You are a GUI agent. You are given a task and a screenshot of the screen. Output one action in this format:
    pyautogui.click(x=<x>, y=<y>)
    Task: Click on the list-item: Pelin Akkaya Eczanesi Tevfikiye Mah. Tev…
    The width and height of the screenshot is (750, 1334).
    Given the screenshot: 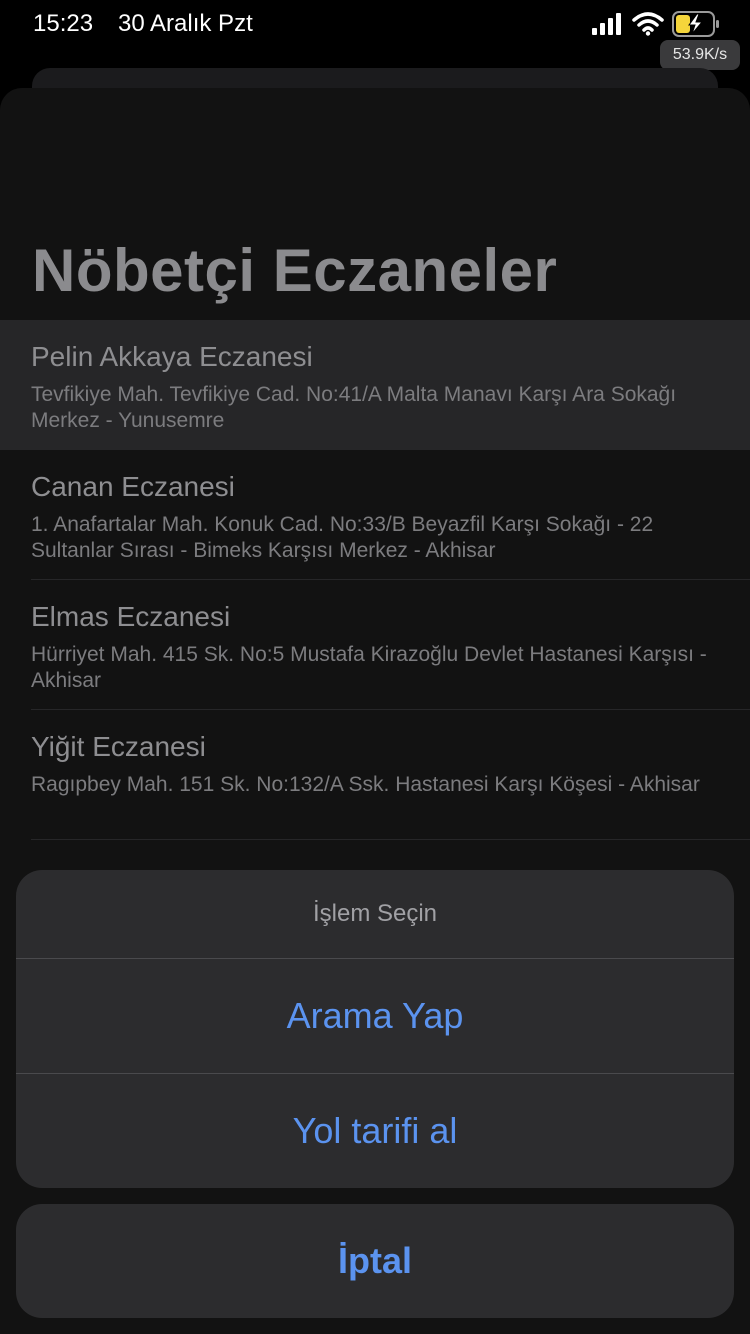 What is the action you would take?
    pyautogui.click(x=375, y=385)
    